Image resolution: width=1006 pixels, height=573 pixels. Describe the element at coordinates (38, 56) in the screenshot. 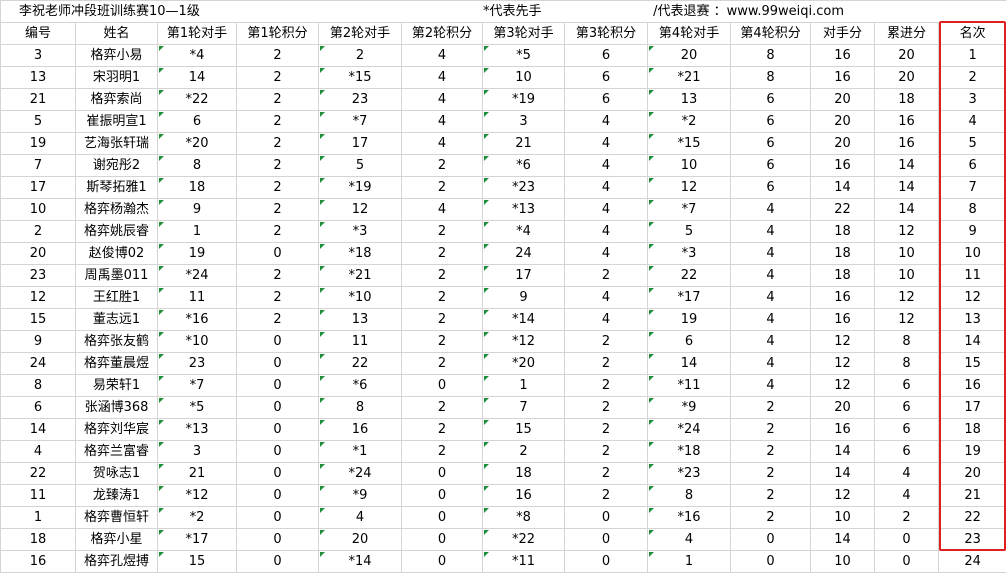

I see `table-cell: 3` at that location.